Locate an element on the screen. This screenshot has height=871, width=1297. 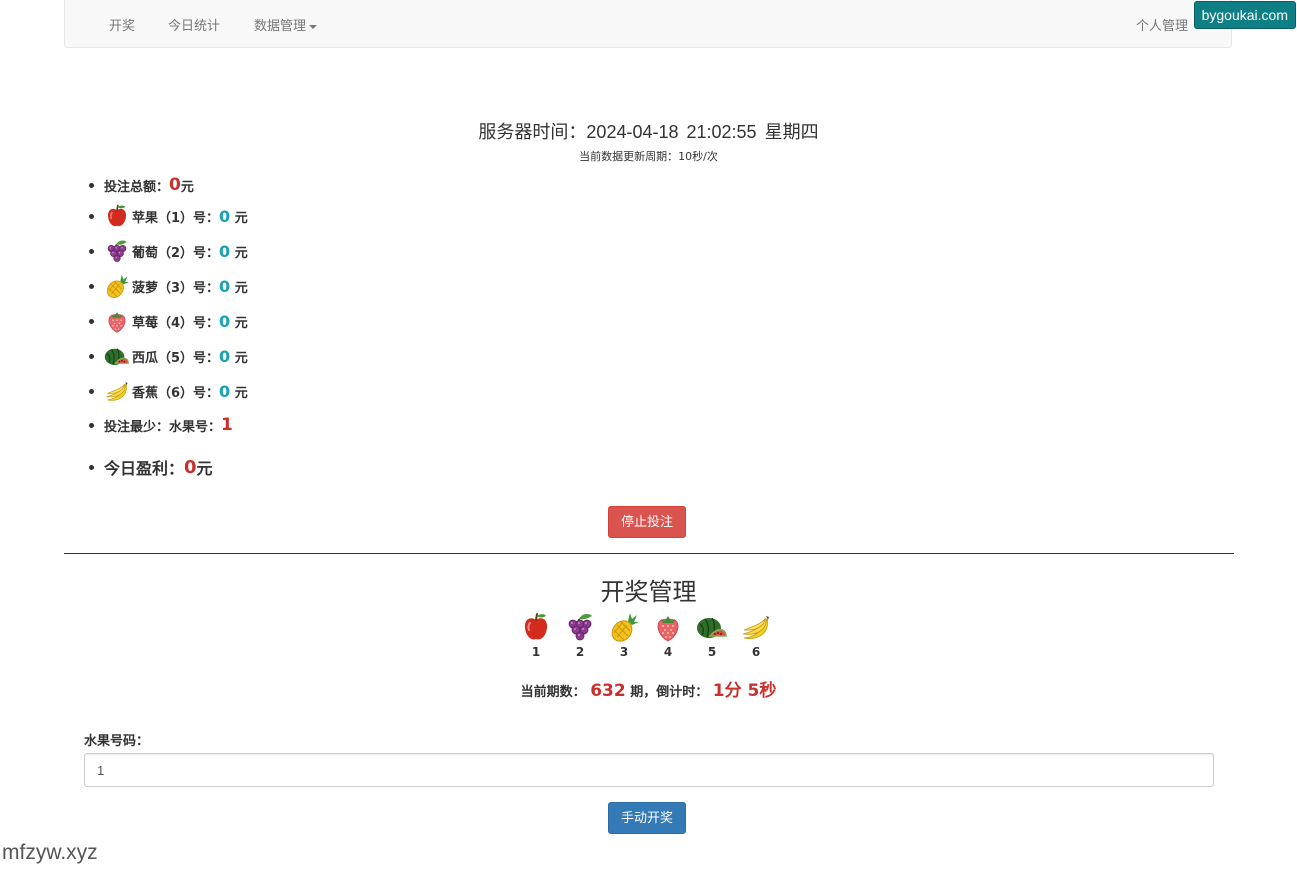
stat-fruit-row: 菠萝（3）号： 0 元 is located at coordinates (168, 286).